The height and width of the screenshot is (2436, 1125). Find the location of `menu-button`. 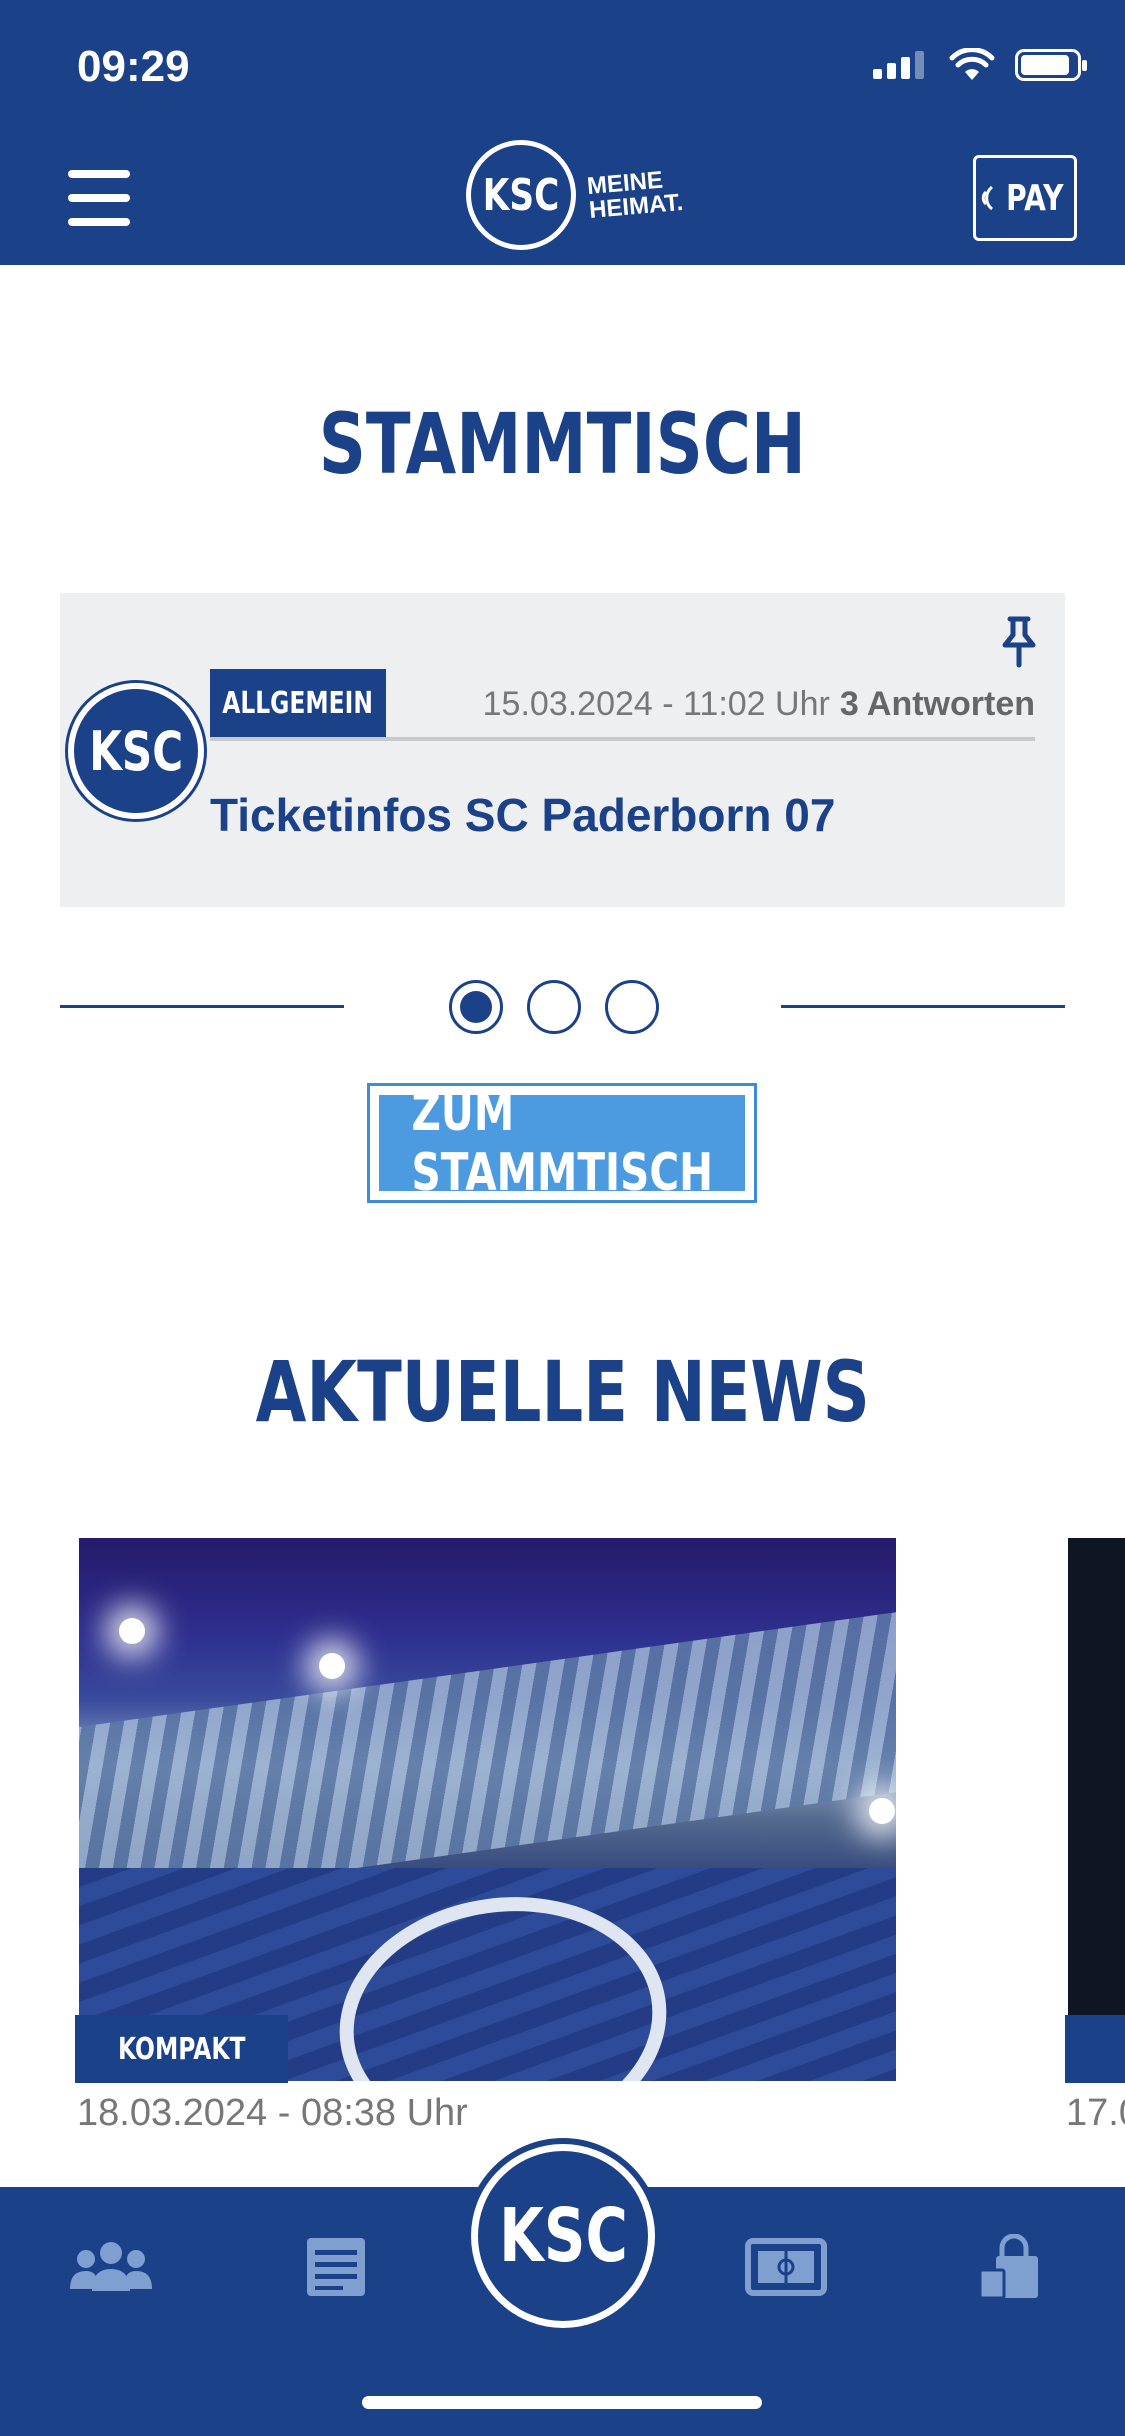

menu-button is located at coordinates (99, 198).